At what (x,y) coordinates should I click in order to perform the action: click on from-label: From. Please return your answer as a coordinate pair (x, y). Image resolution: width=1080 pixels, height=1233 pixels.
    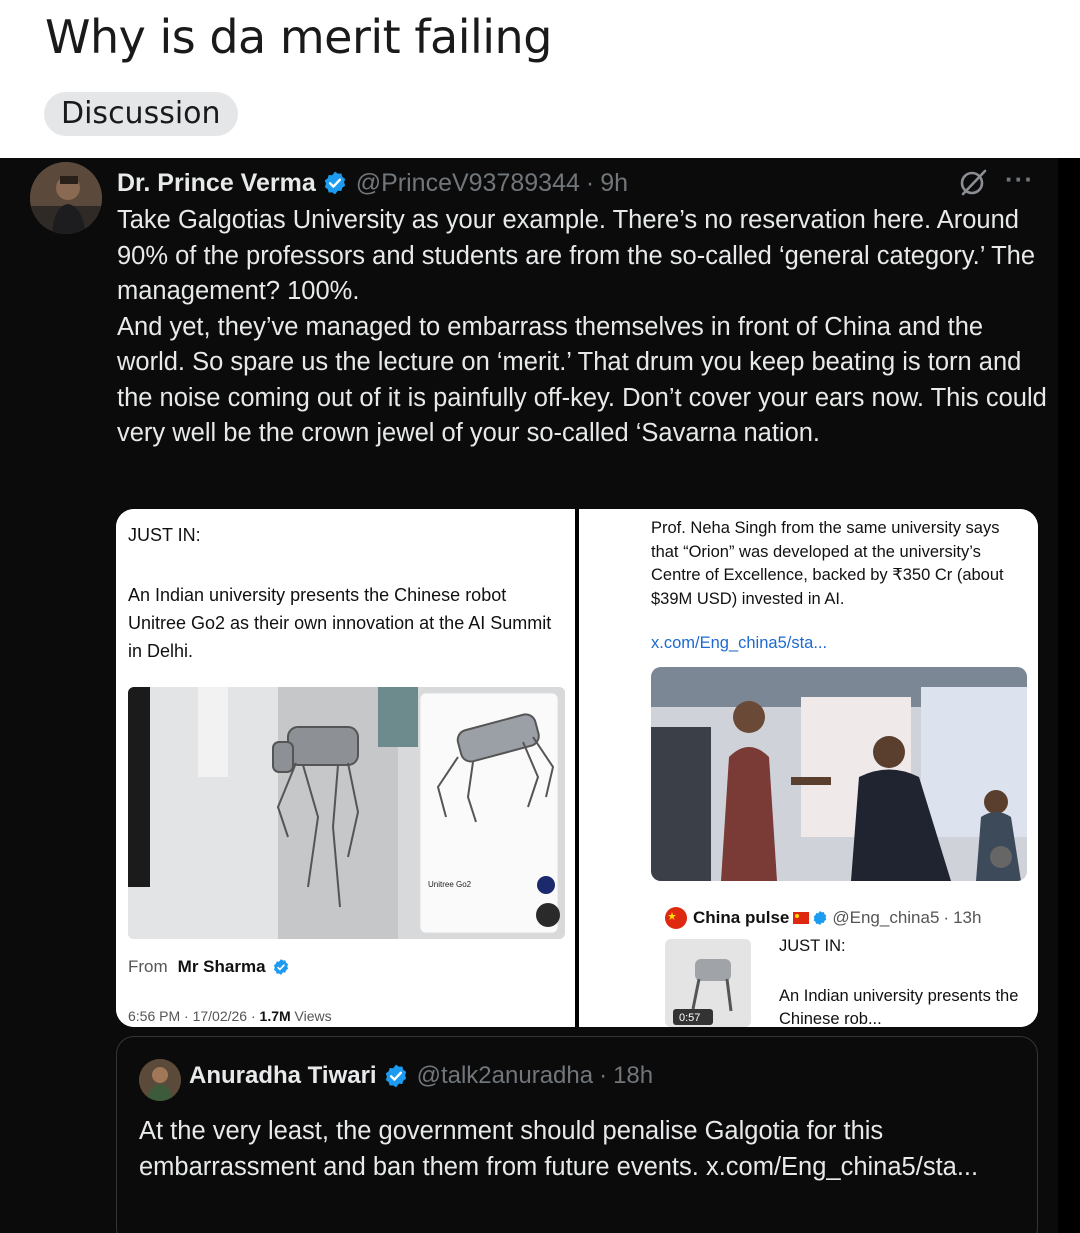
    Looking at the image, I should click on (148, 966).